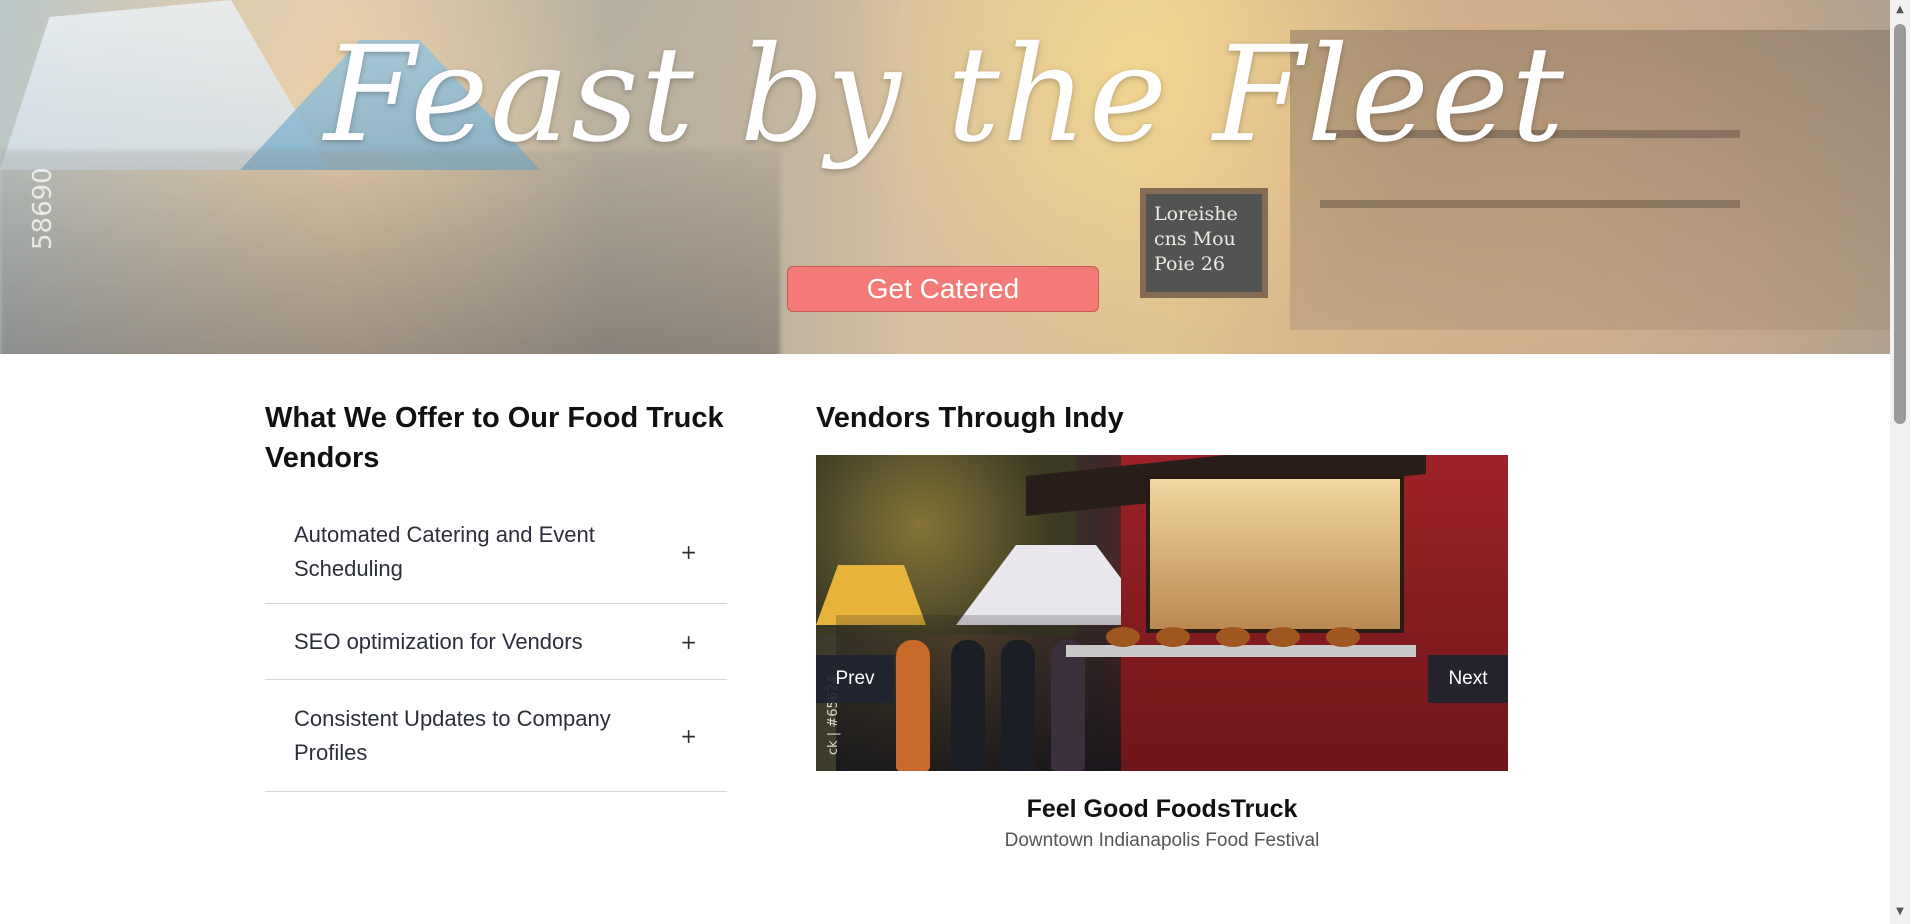 The image size is (1910, 924). I want to click on vendor-carousel: ck | #65624 Prev Next, so click(1162, 613).